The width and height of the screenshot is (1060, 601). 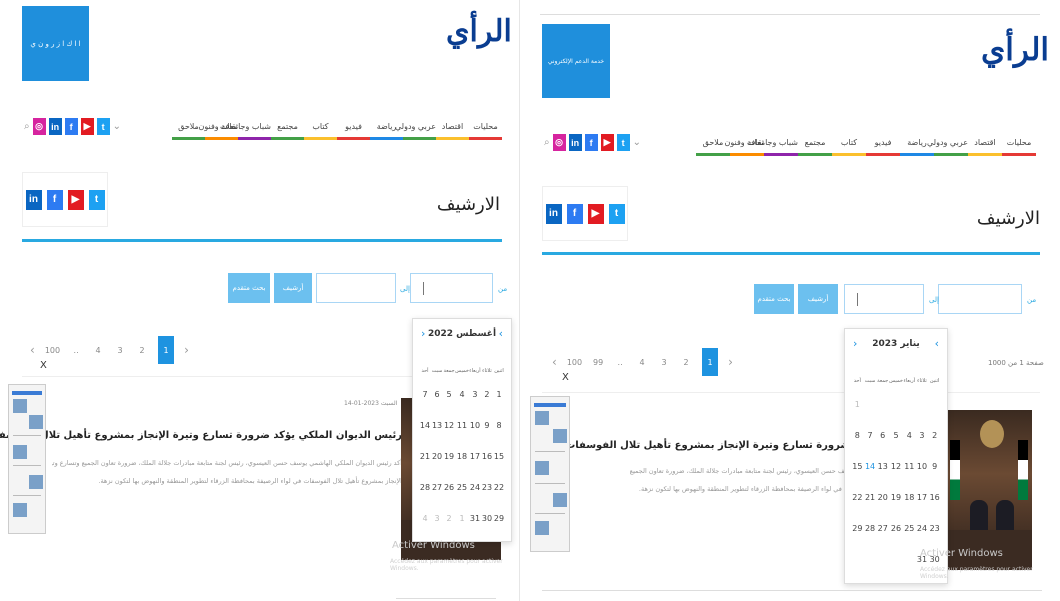 I want to click on chevron-down-icon: ⌄, so click(x=637, y=142).